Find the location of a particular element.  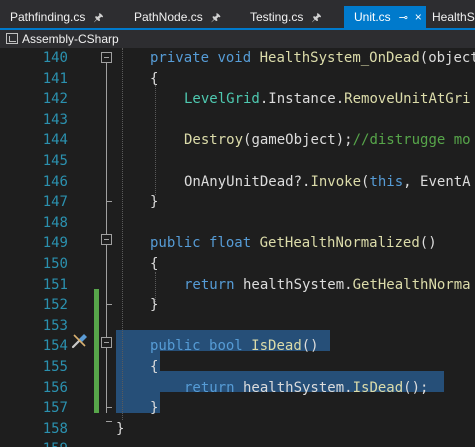

code-line: 151 return healthSystem.GetHealthNorma is located at coordinates (237, 285).